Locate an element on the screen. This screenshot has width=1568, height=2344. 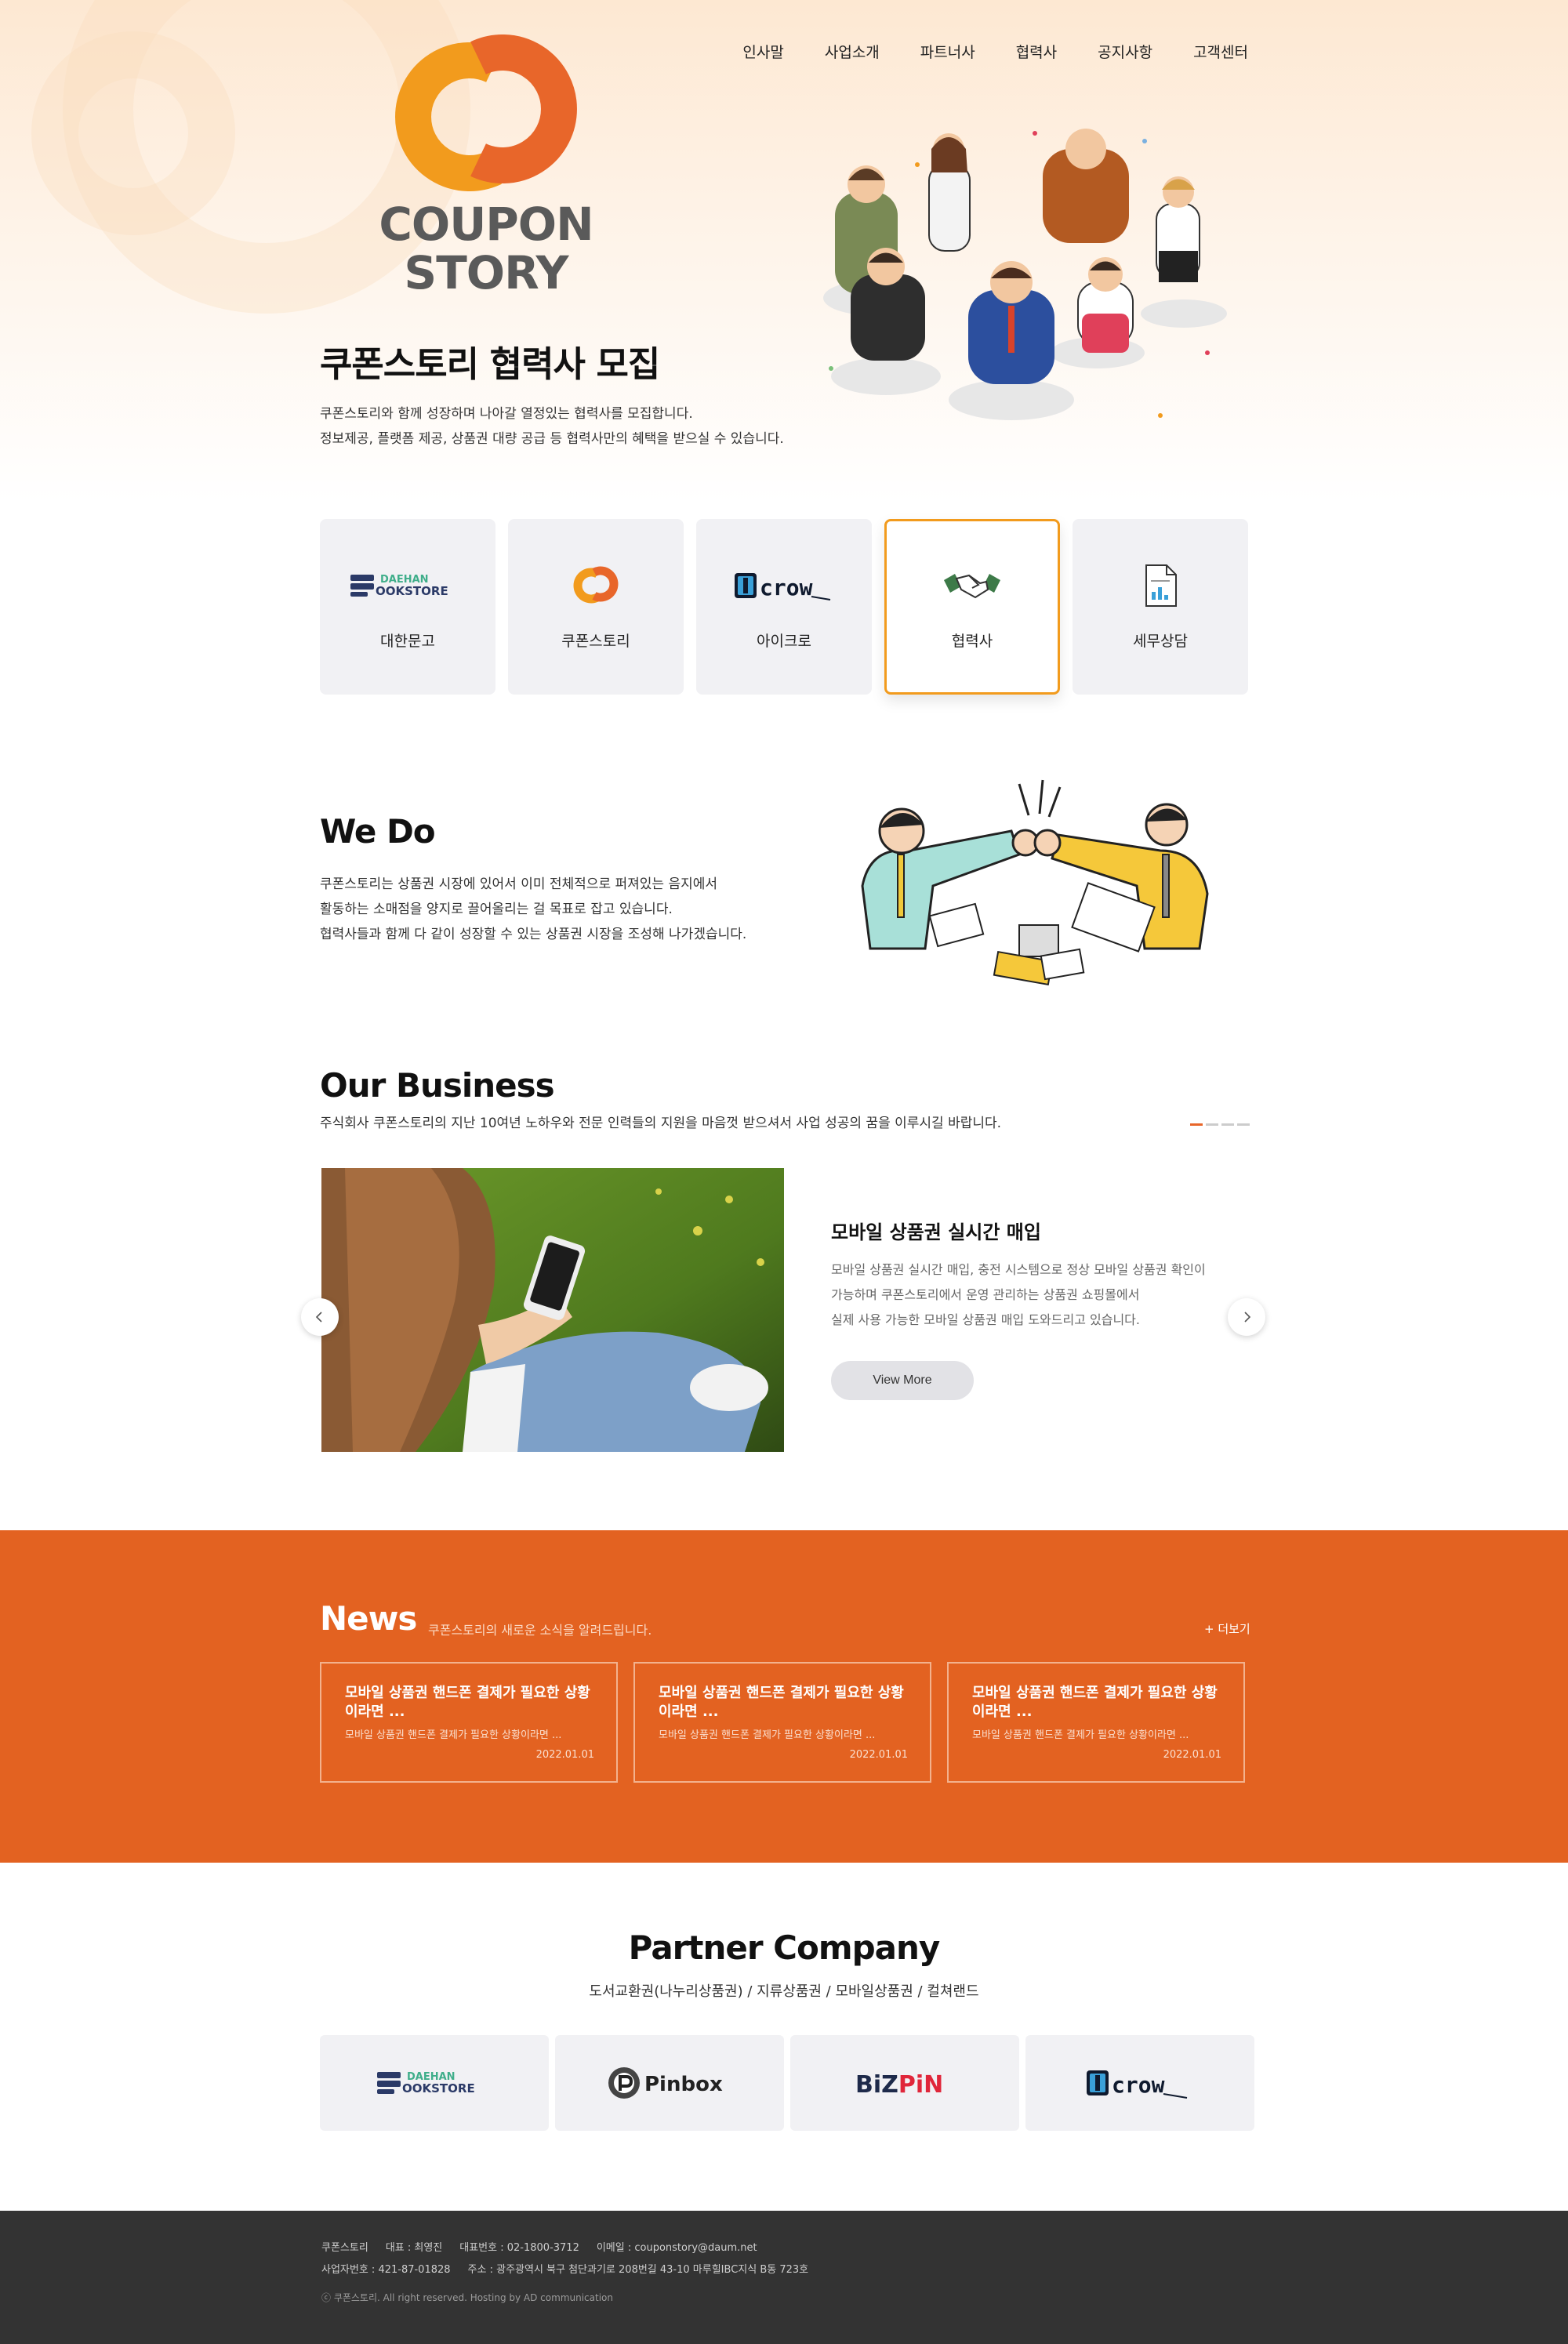
partner-icrow: crow is located at coordinates (1139, 2083).